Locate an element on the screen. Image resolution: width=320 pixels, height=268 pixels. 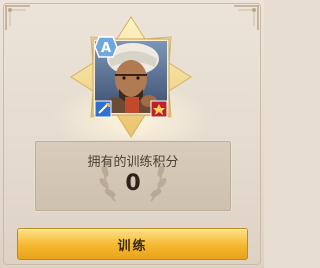
svg-text: A is located at coordinates (106, 48).